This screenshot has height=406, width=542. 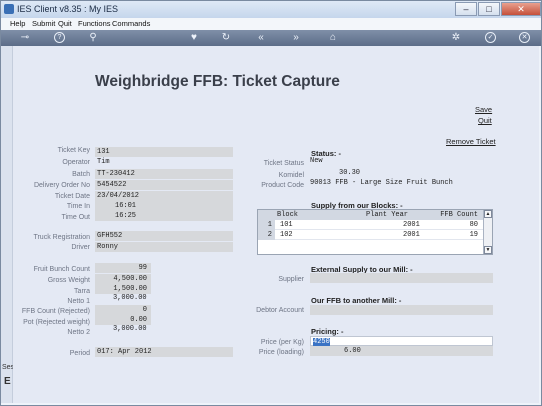 I want to click on cell-block: 101, so click(x=286, y=225).